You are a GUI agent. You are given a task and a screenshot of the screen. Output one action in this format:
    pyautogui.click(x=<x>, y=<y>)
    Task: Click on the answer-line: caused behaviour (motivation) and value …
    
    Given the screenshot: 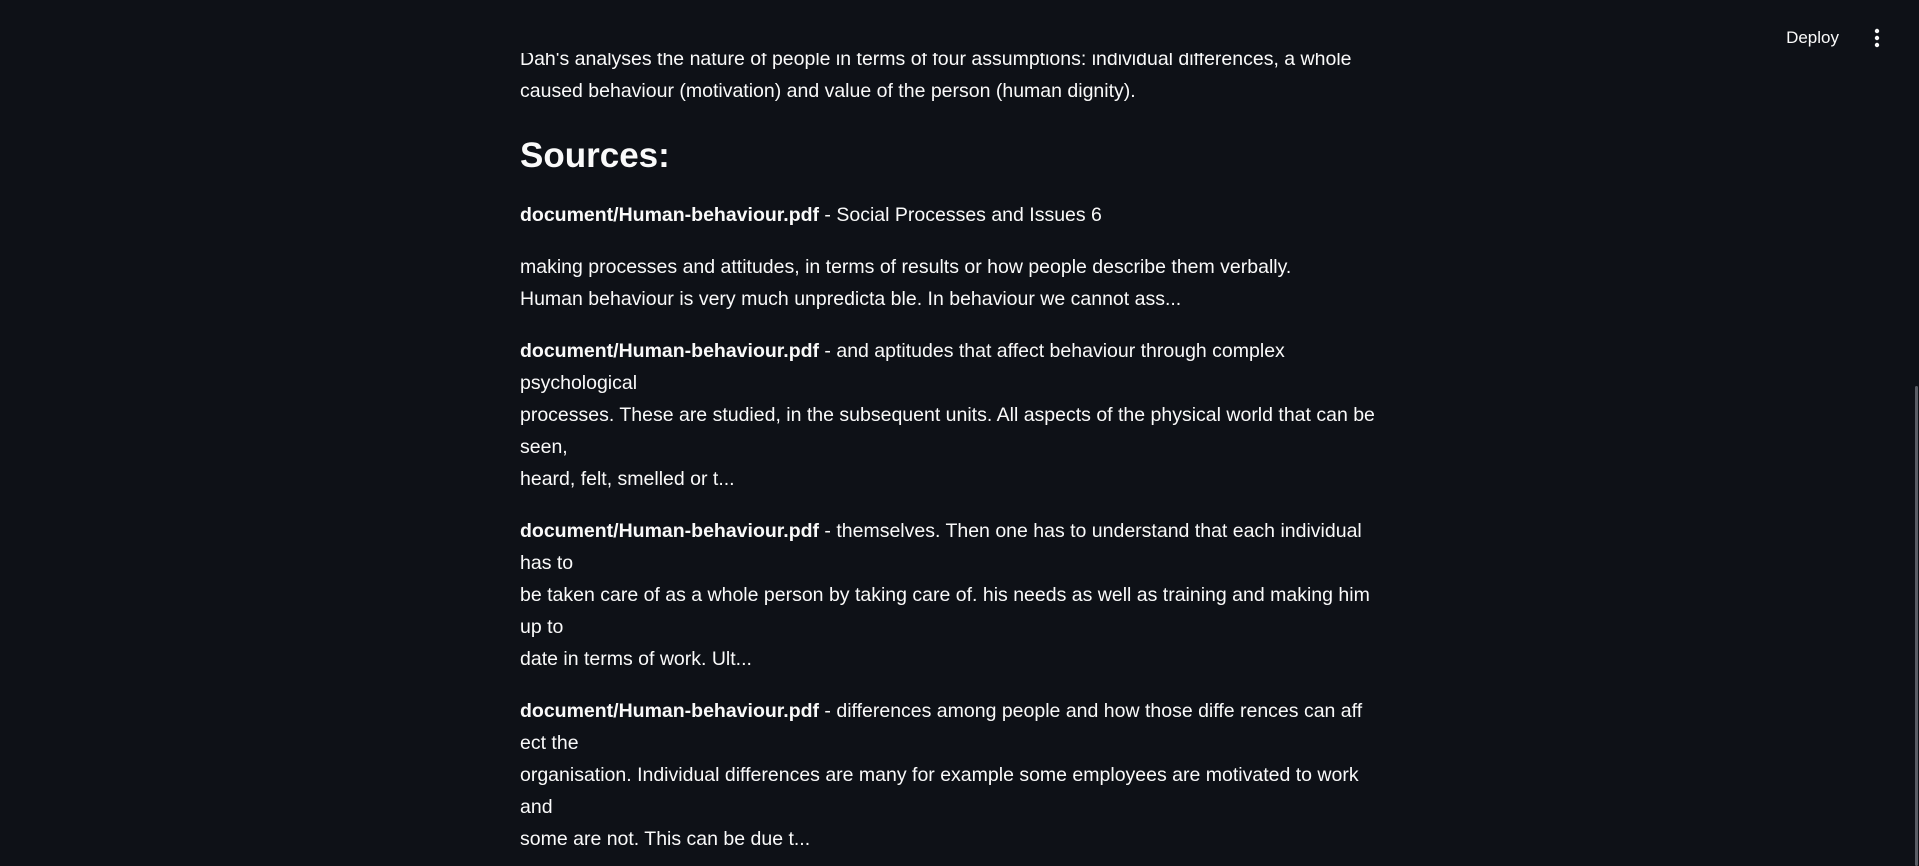 What is the action you would take?
    pyautogui.click(x=828, y=91)
    